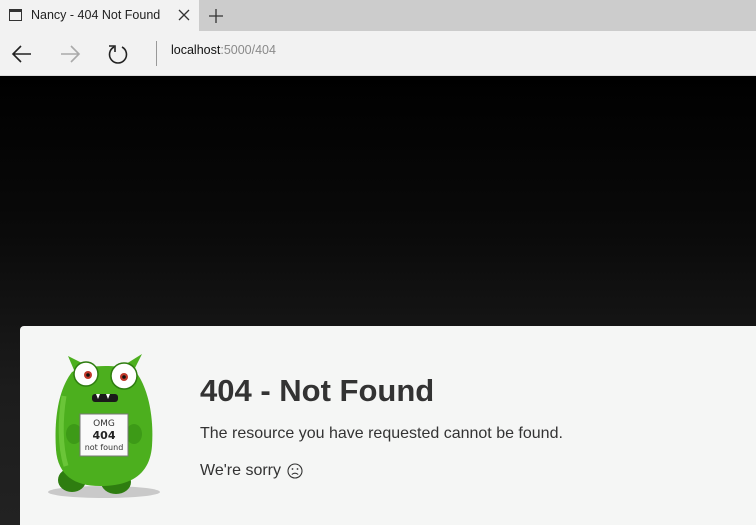 The width and height of the screenshot is (756, 525). Describe the element at coordinates (248, 50) in the screenshot. I see `address-path: :5000/404` at that location.